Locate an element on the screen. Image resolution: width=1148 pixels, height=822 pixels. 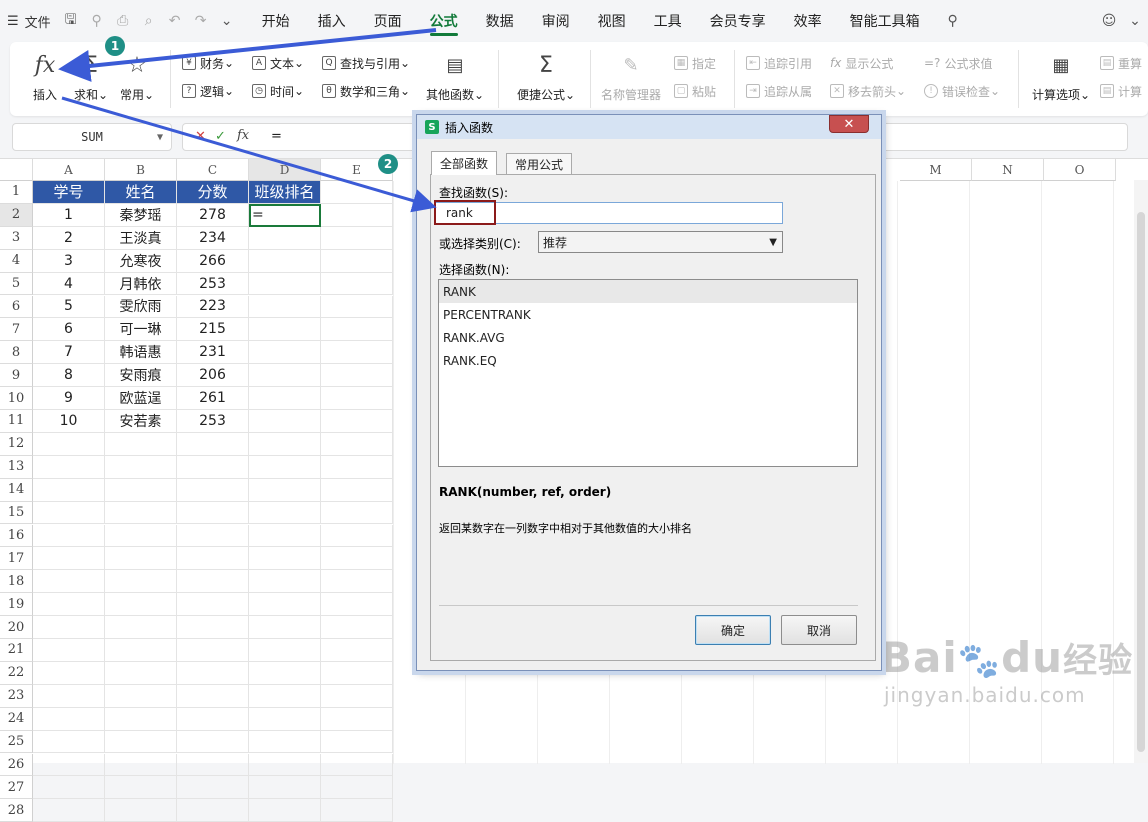
row-header: 6 is located at coordinates (16, 307).